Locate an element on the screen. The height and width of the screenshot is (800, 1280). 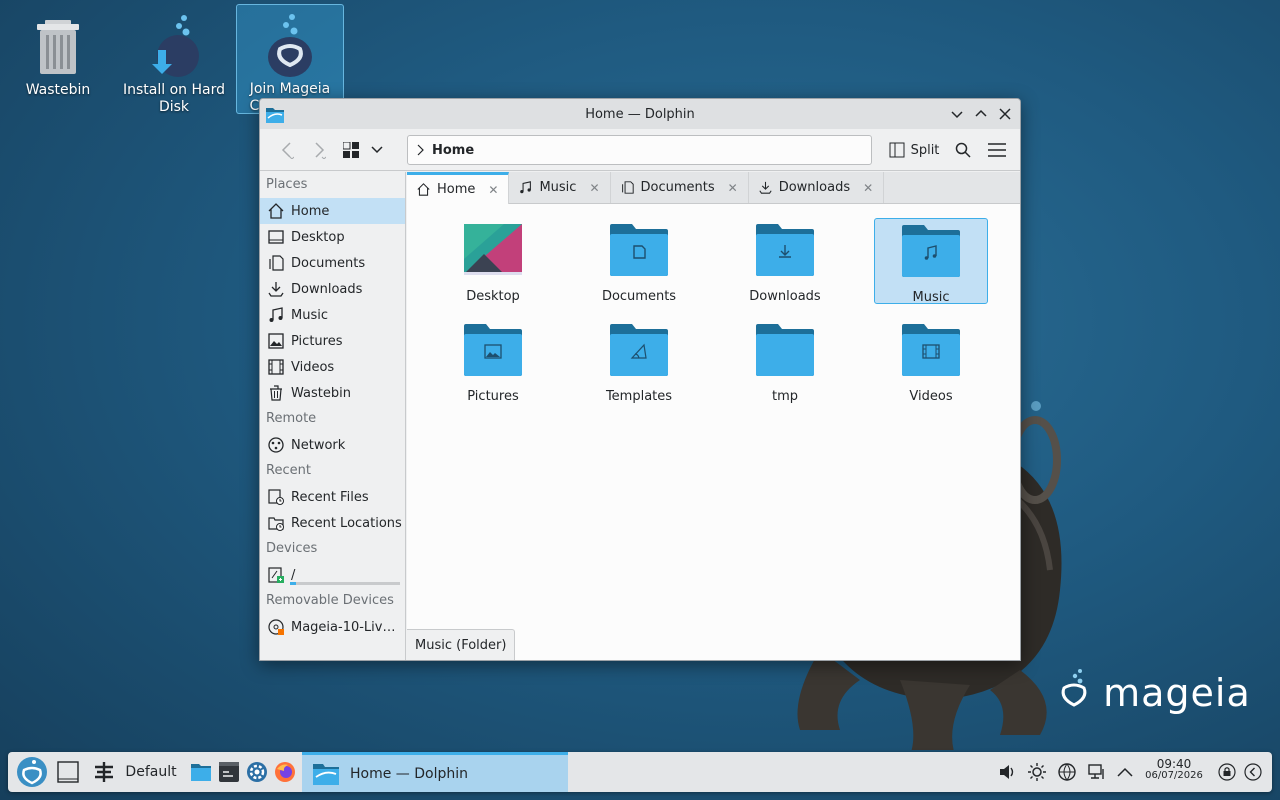
icons-view-icon is located at coordinates (351, 150).